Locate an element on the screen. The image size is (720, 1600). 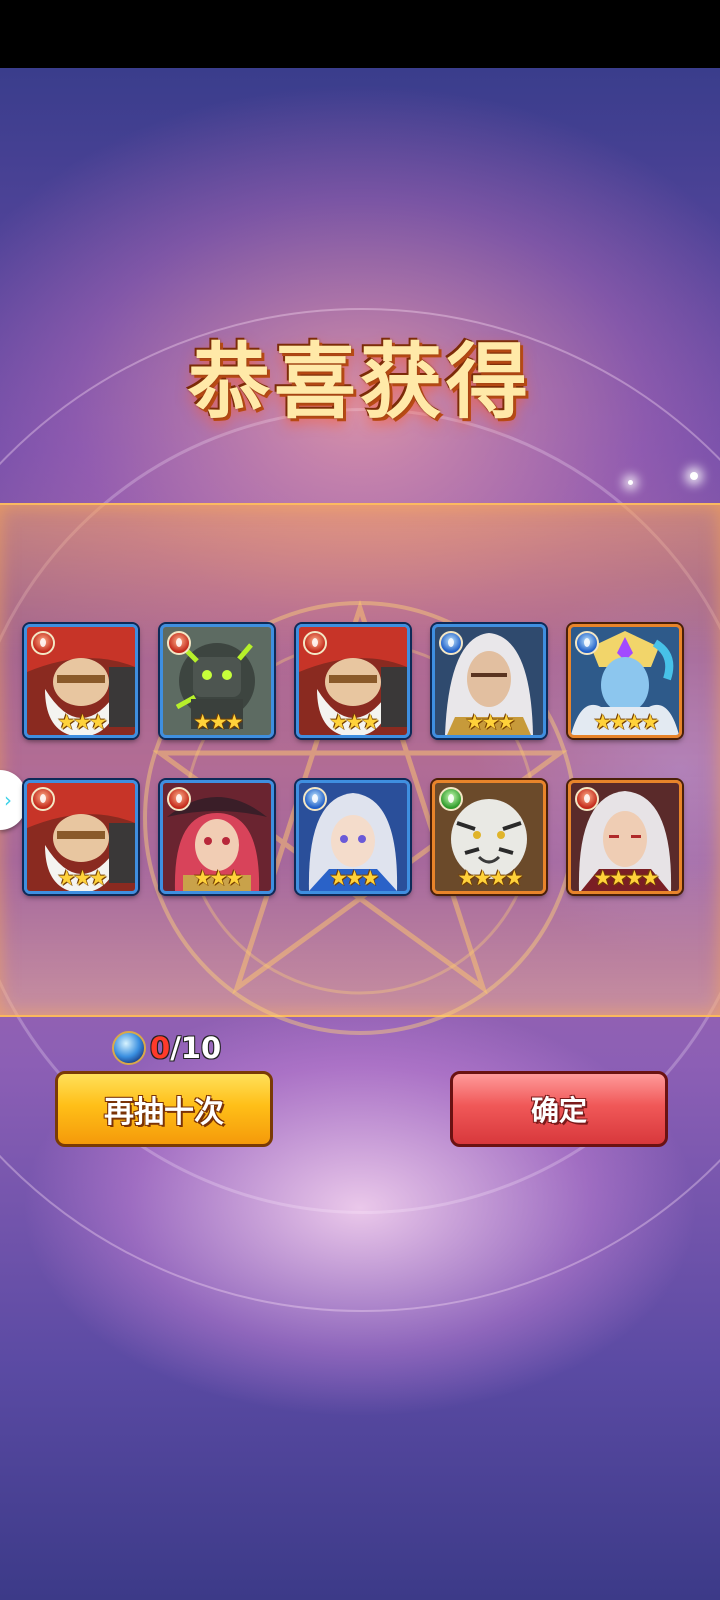
summon-count: 0/10 is located at coordinates (185, 1048).